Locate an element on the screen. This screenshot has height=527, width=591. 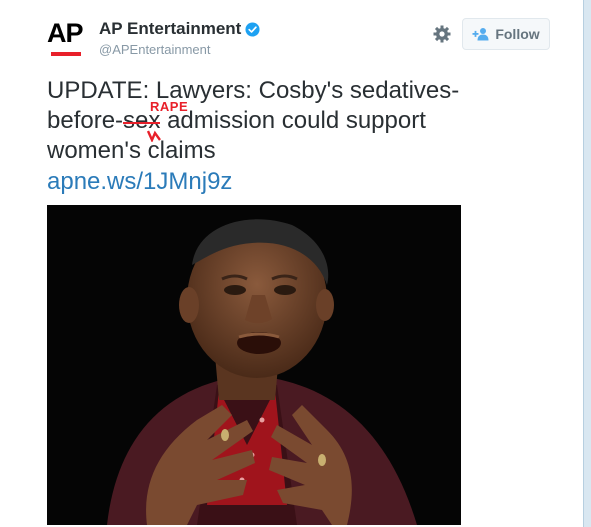
tweet-link: apne.ws/1JMnj9z is located at coordinates (139, 182).